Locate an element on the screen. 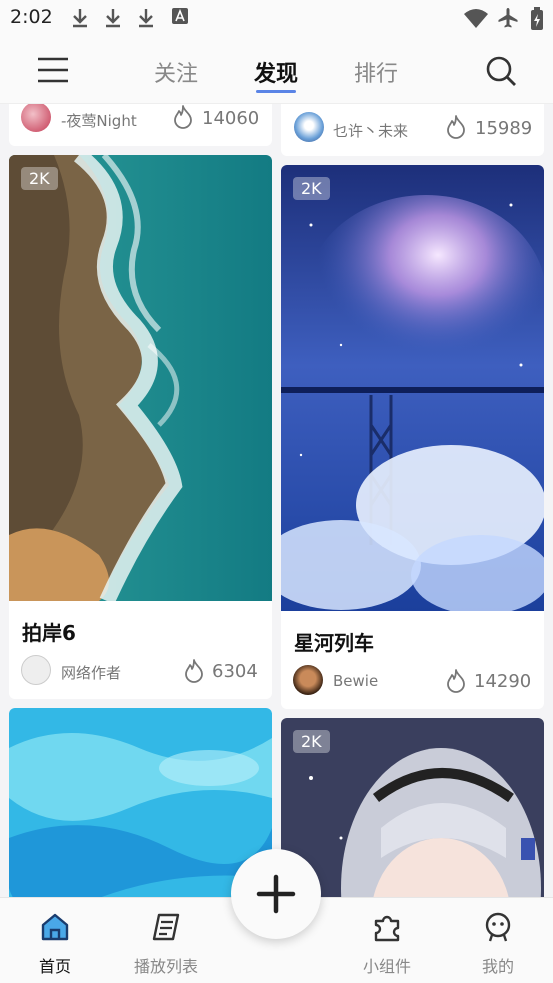 Image resolution: width=553 pixels, height=983 pixels. status-time: 2:02 is located at coordinates (31, 17).